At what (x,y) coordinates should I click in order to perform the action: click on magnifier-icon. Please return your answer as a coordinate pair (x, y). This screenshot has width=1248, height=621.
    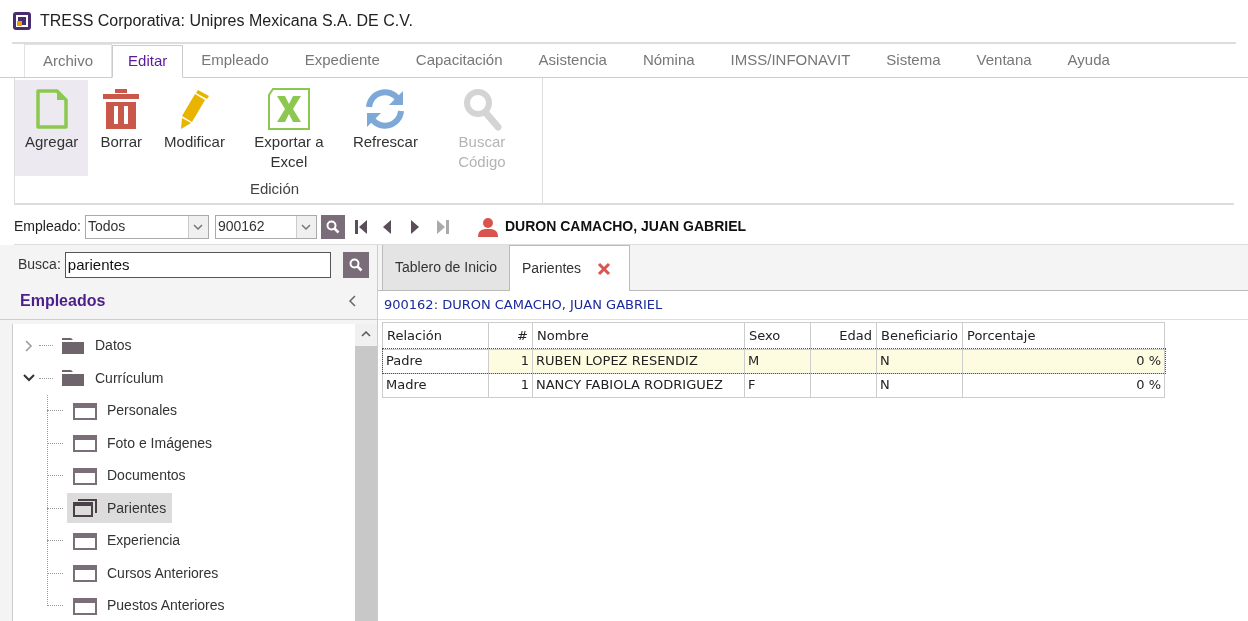
    Looking at the image, I should click on (481, 109).